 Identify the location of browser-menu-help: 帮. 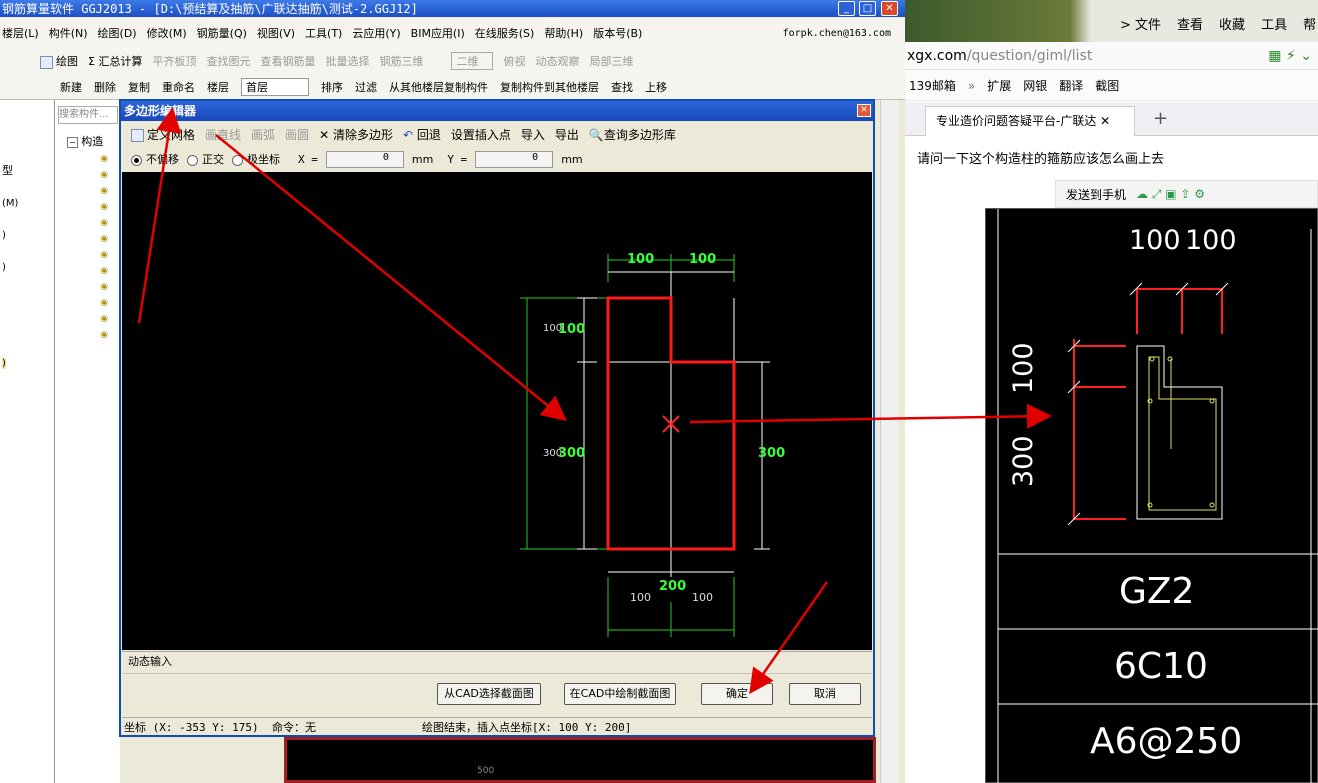
(1309, 23).